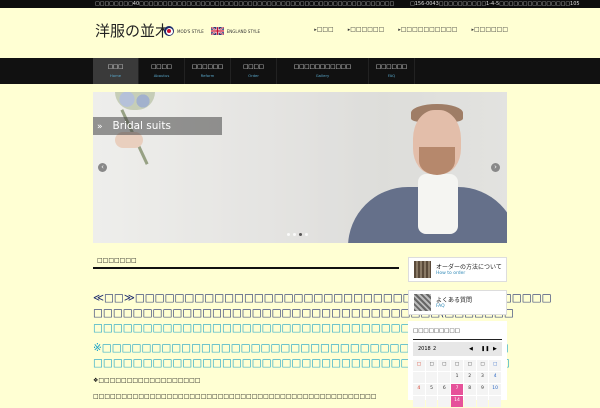 The width and height of the screenshot is (600, 408). What do you see at coordinates (495, 389) in the screenshot?
I see `calendar-day: 10` at bounding box center [495, 389].